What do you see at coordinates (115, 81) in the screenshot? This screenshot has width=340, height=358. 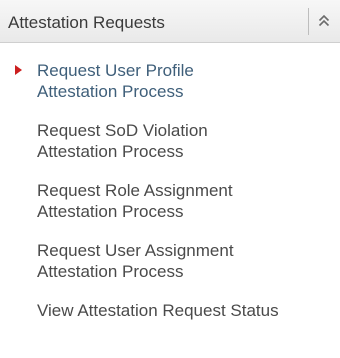 I see `menu-item-label: Request User Profile Attestation Process` at bounding box center [115, 81].